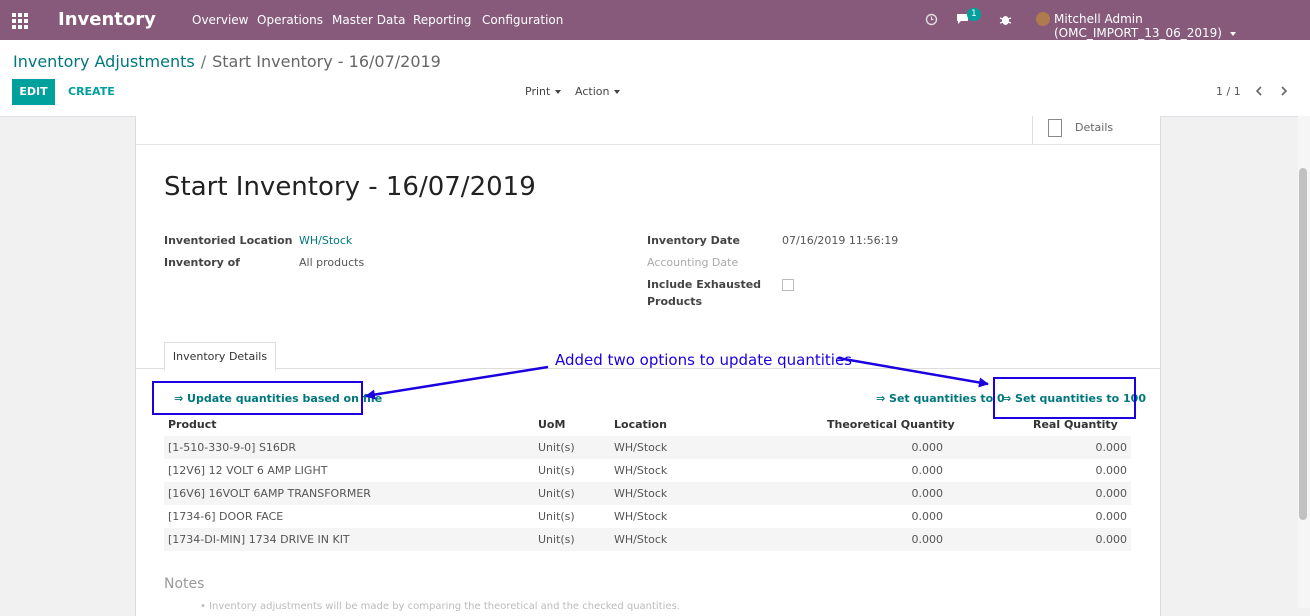  Describe the element at coordinates (913, 372) in the screenshot. I see `annotation-arrow-right` at that location.